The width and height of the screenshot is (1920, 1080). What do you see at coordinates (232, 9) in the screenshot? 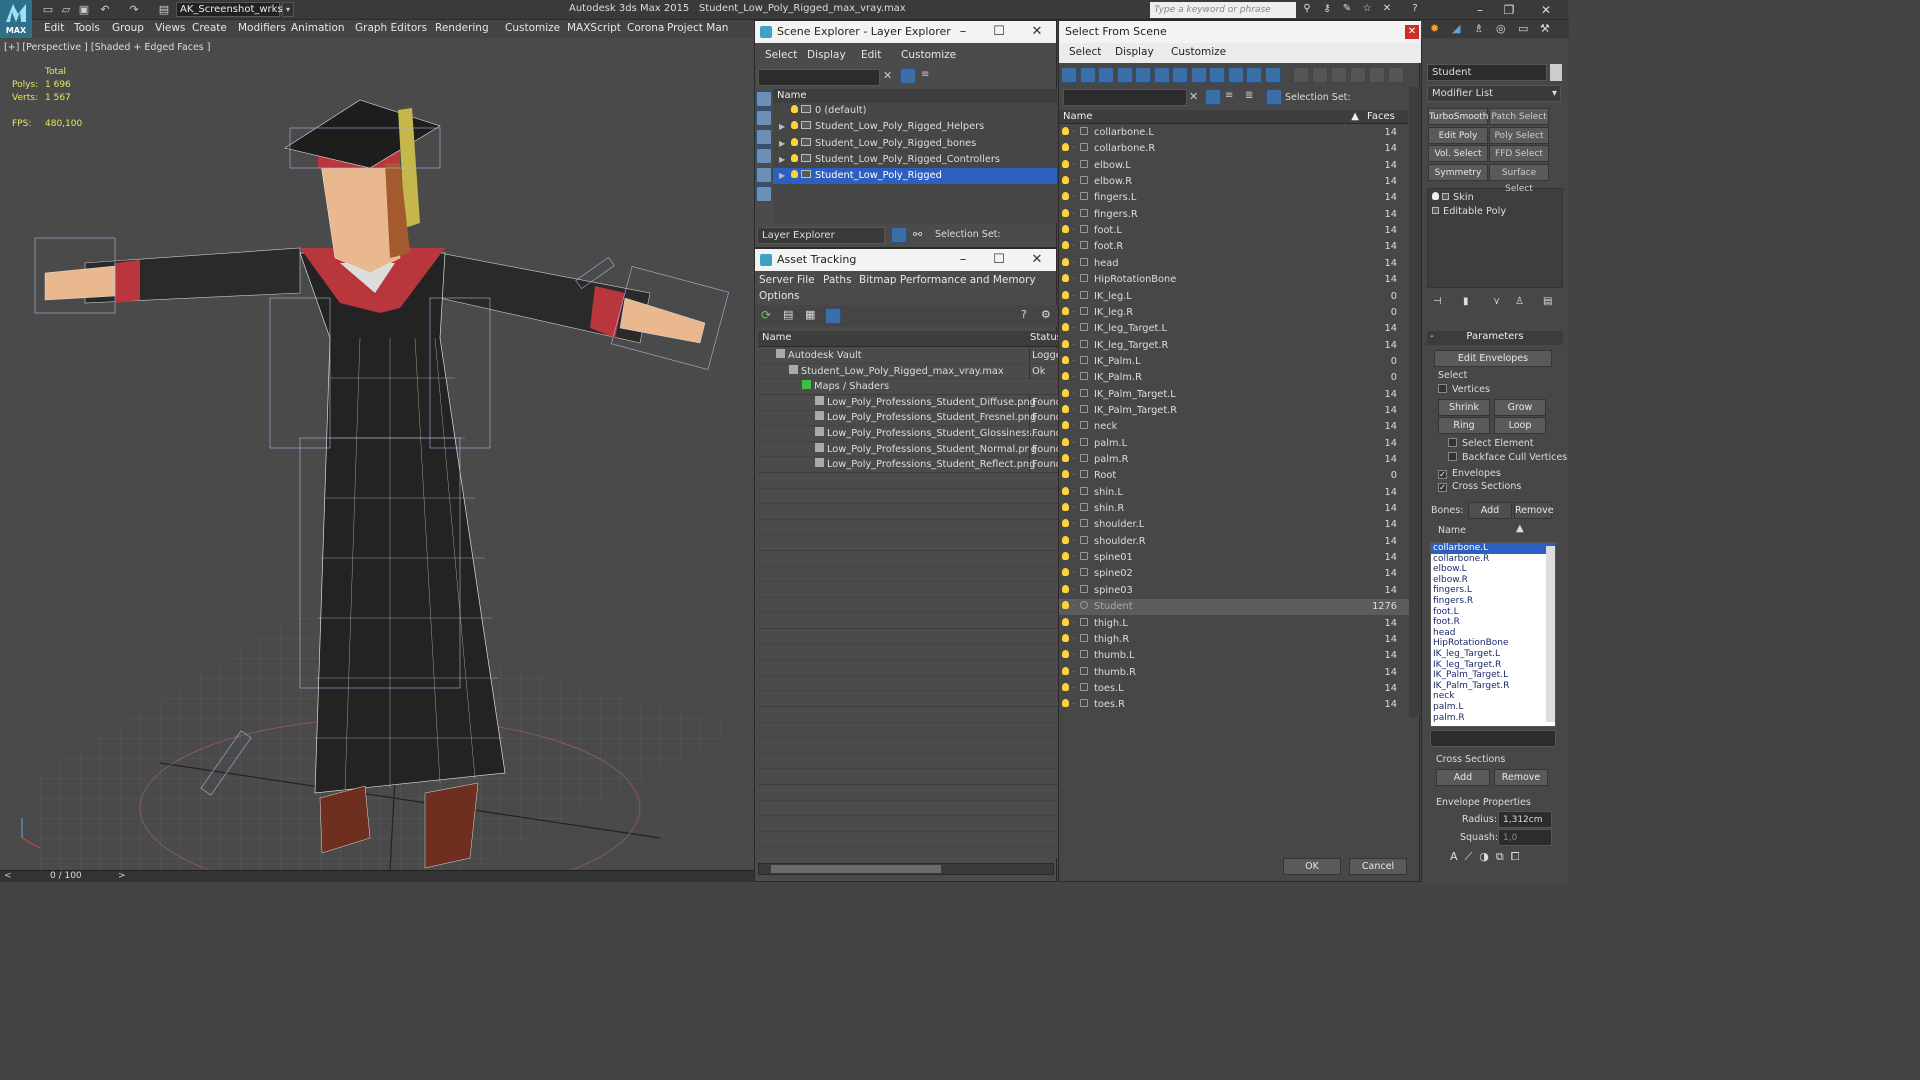
I see `workspace-dropdown: AK_Screenshot_wrksp` at bounding box center [232, 9].